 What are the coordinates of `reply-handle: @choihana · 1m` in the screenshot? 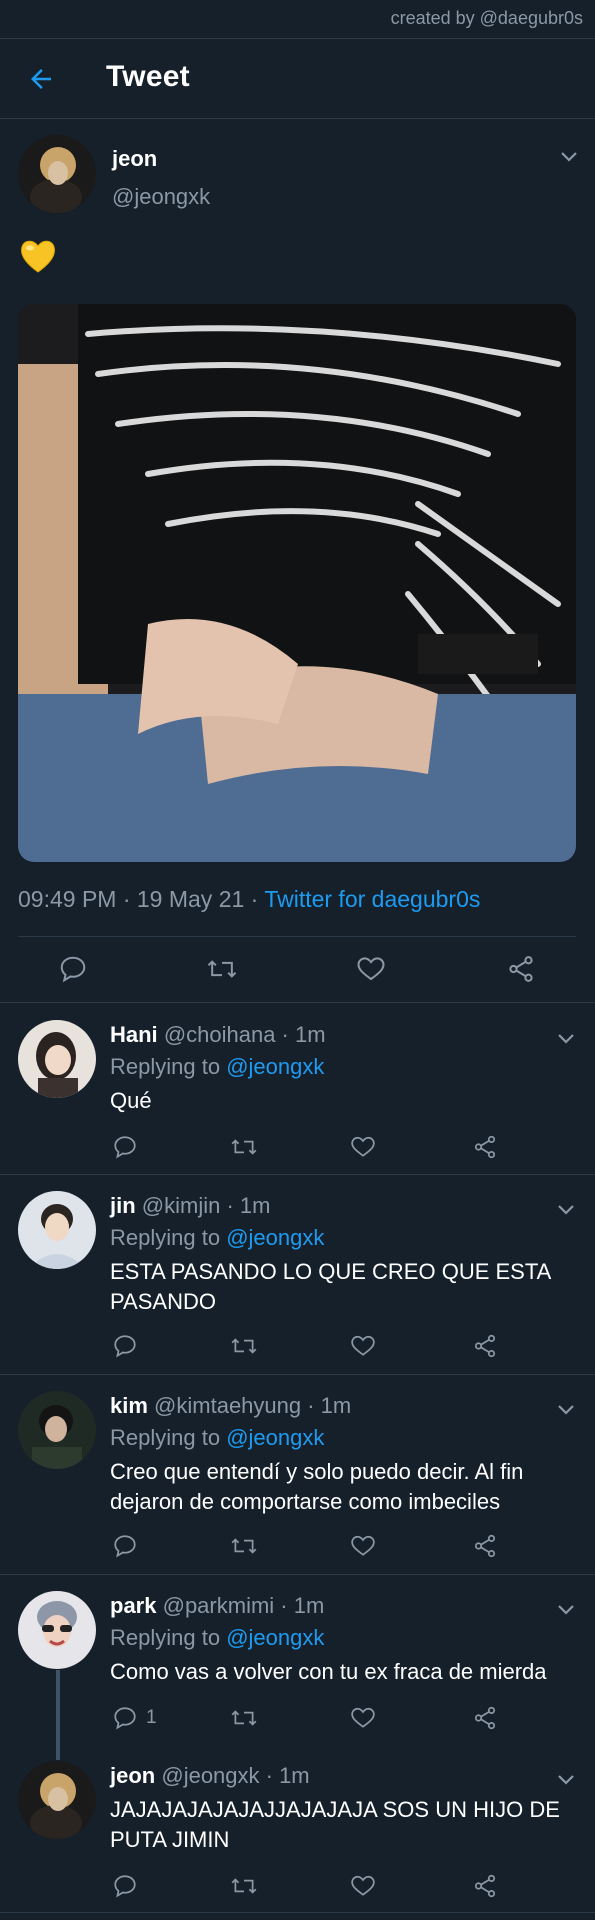 It's located at (245, 1034).